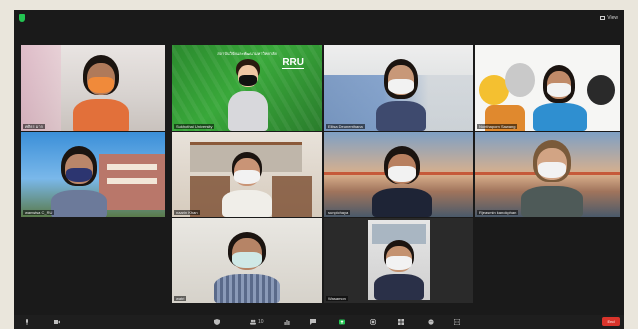  What do you see at coordinates (253, 322) in the screenshot?
I see `participants-icon` at bounding box center [253, 322].